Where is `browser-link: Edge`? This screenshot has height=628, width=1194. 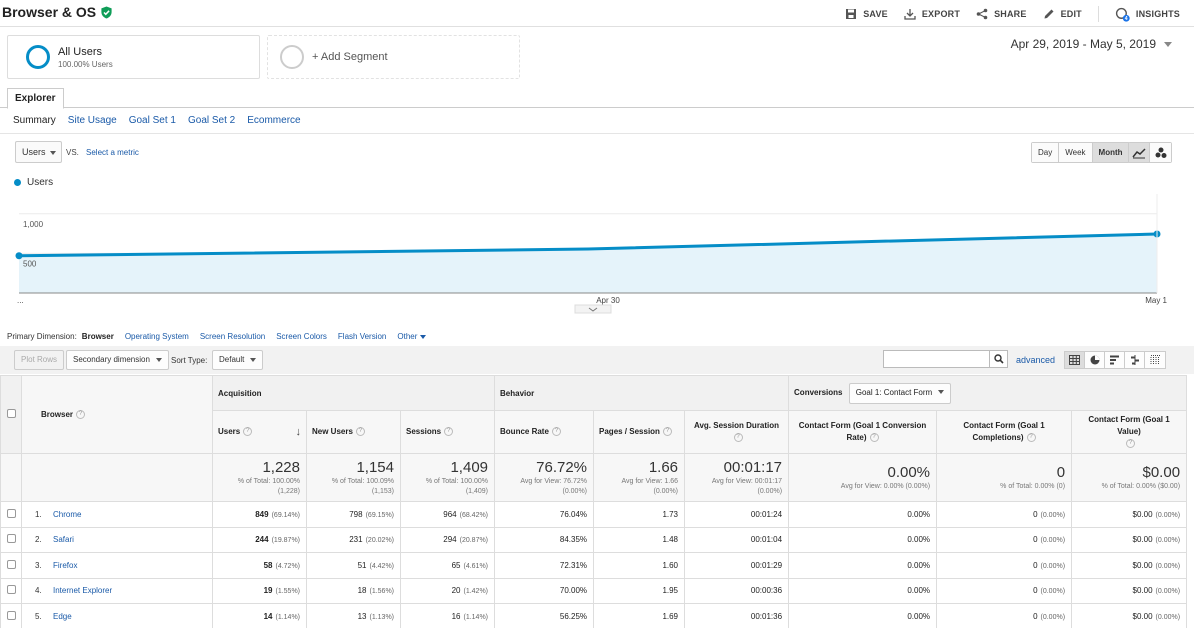 browser-link: Edge is located at coordinates (62, 616).